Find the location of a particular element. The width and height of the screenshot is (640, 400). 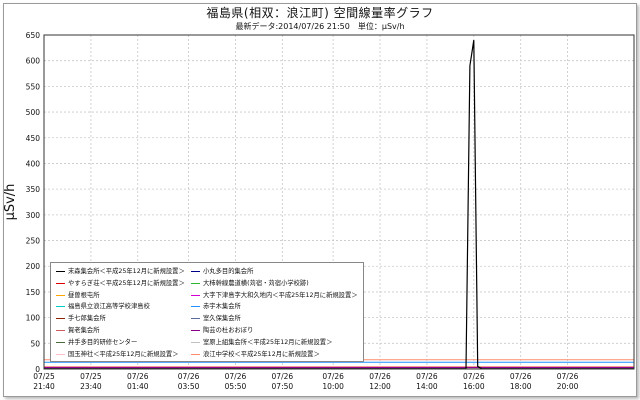

legend-label: 末森集会所＜平成25年12月に新規設置＞ is located at coordinates (126, 271).